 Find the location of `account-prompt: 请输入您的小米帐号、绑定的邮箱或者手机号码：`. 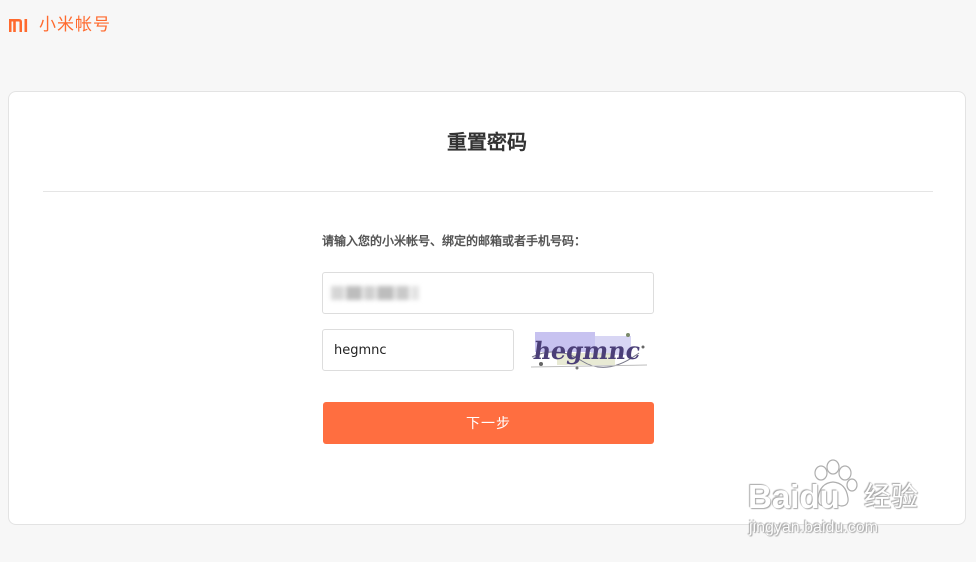

account-prompt: 请输入您的小米帐号、绑定的邮箱或者手机号码： is located at coordinates (454, 241).